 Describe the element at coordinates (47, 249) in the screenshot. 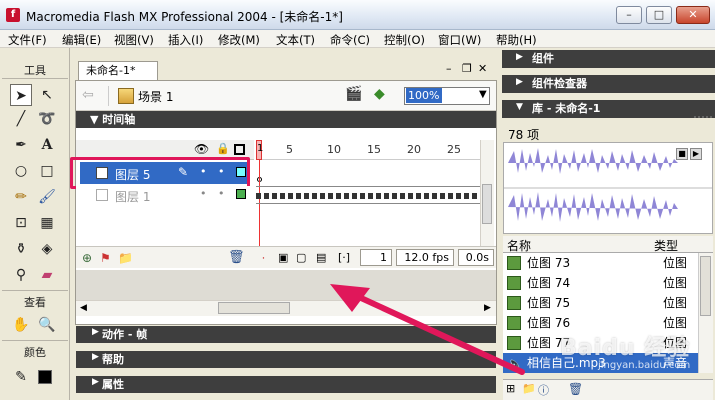

I see `paint-bucket-tool-icon: ◈` at that location.